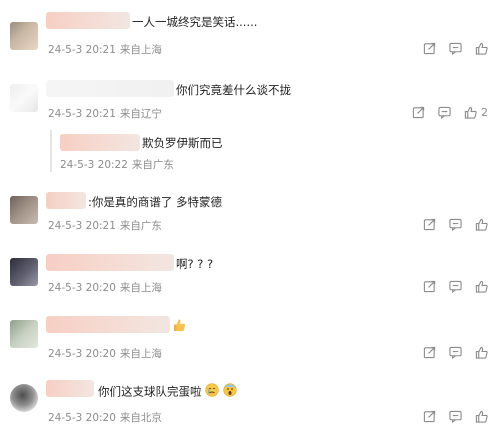  What do you see at coordinates (140, 226) in the screenshot?
I see `comment-location: 来自广东` at bounding box center [140, 226].